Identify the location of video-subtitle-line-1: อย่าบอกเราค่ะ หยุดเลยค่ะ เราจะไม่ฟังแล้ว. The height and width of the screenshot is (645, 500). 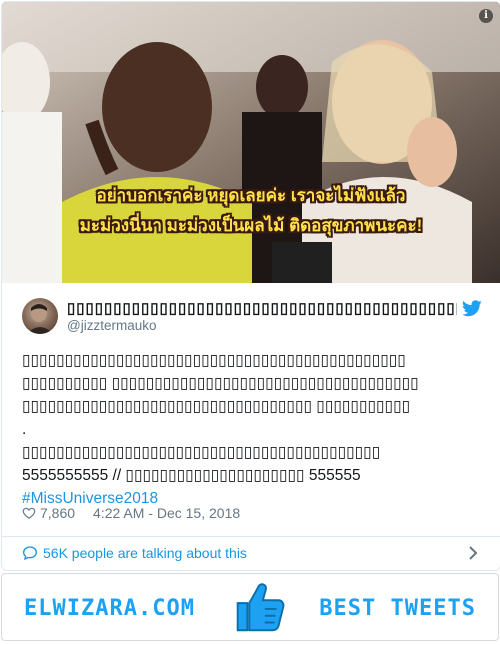
(251, 195).